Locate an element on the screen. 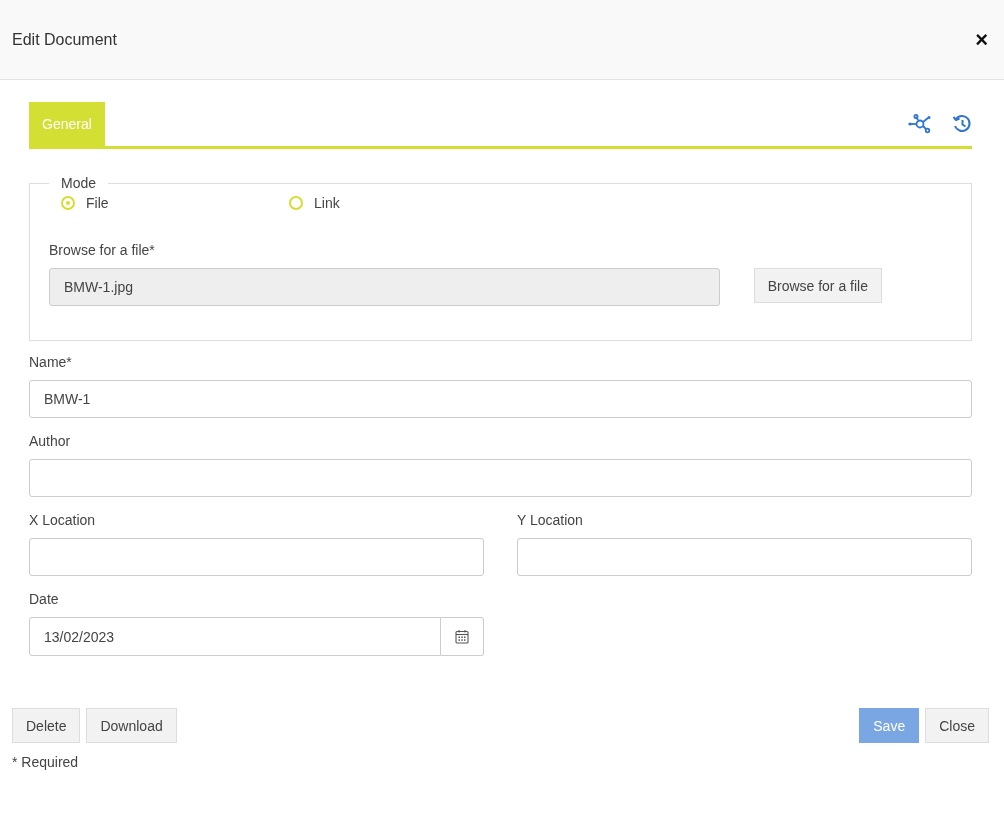 The height and width of the screenshot is (835, 1004). calendar-icon is located at coordinates (462, 636).